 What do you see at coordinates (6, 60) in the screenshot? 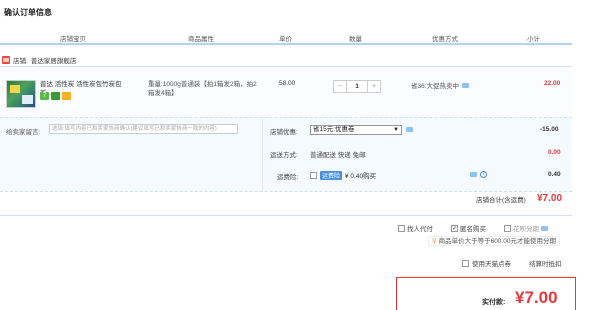
I see `shop-icon` at bounding box center [6, 60].